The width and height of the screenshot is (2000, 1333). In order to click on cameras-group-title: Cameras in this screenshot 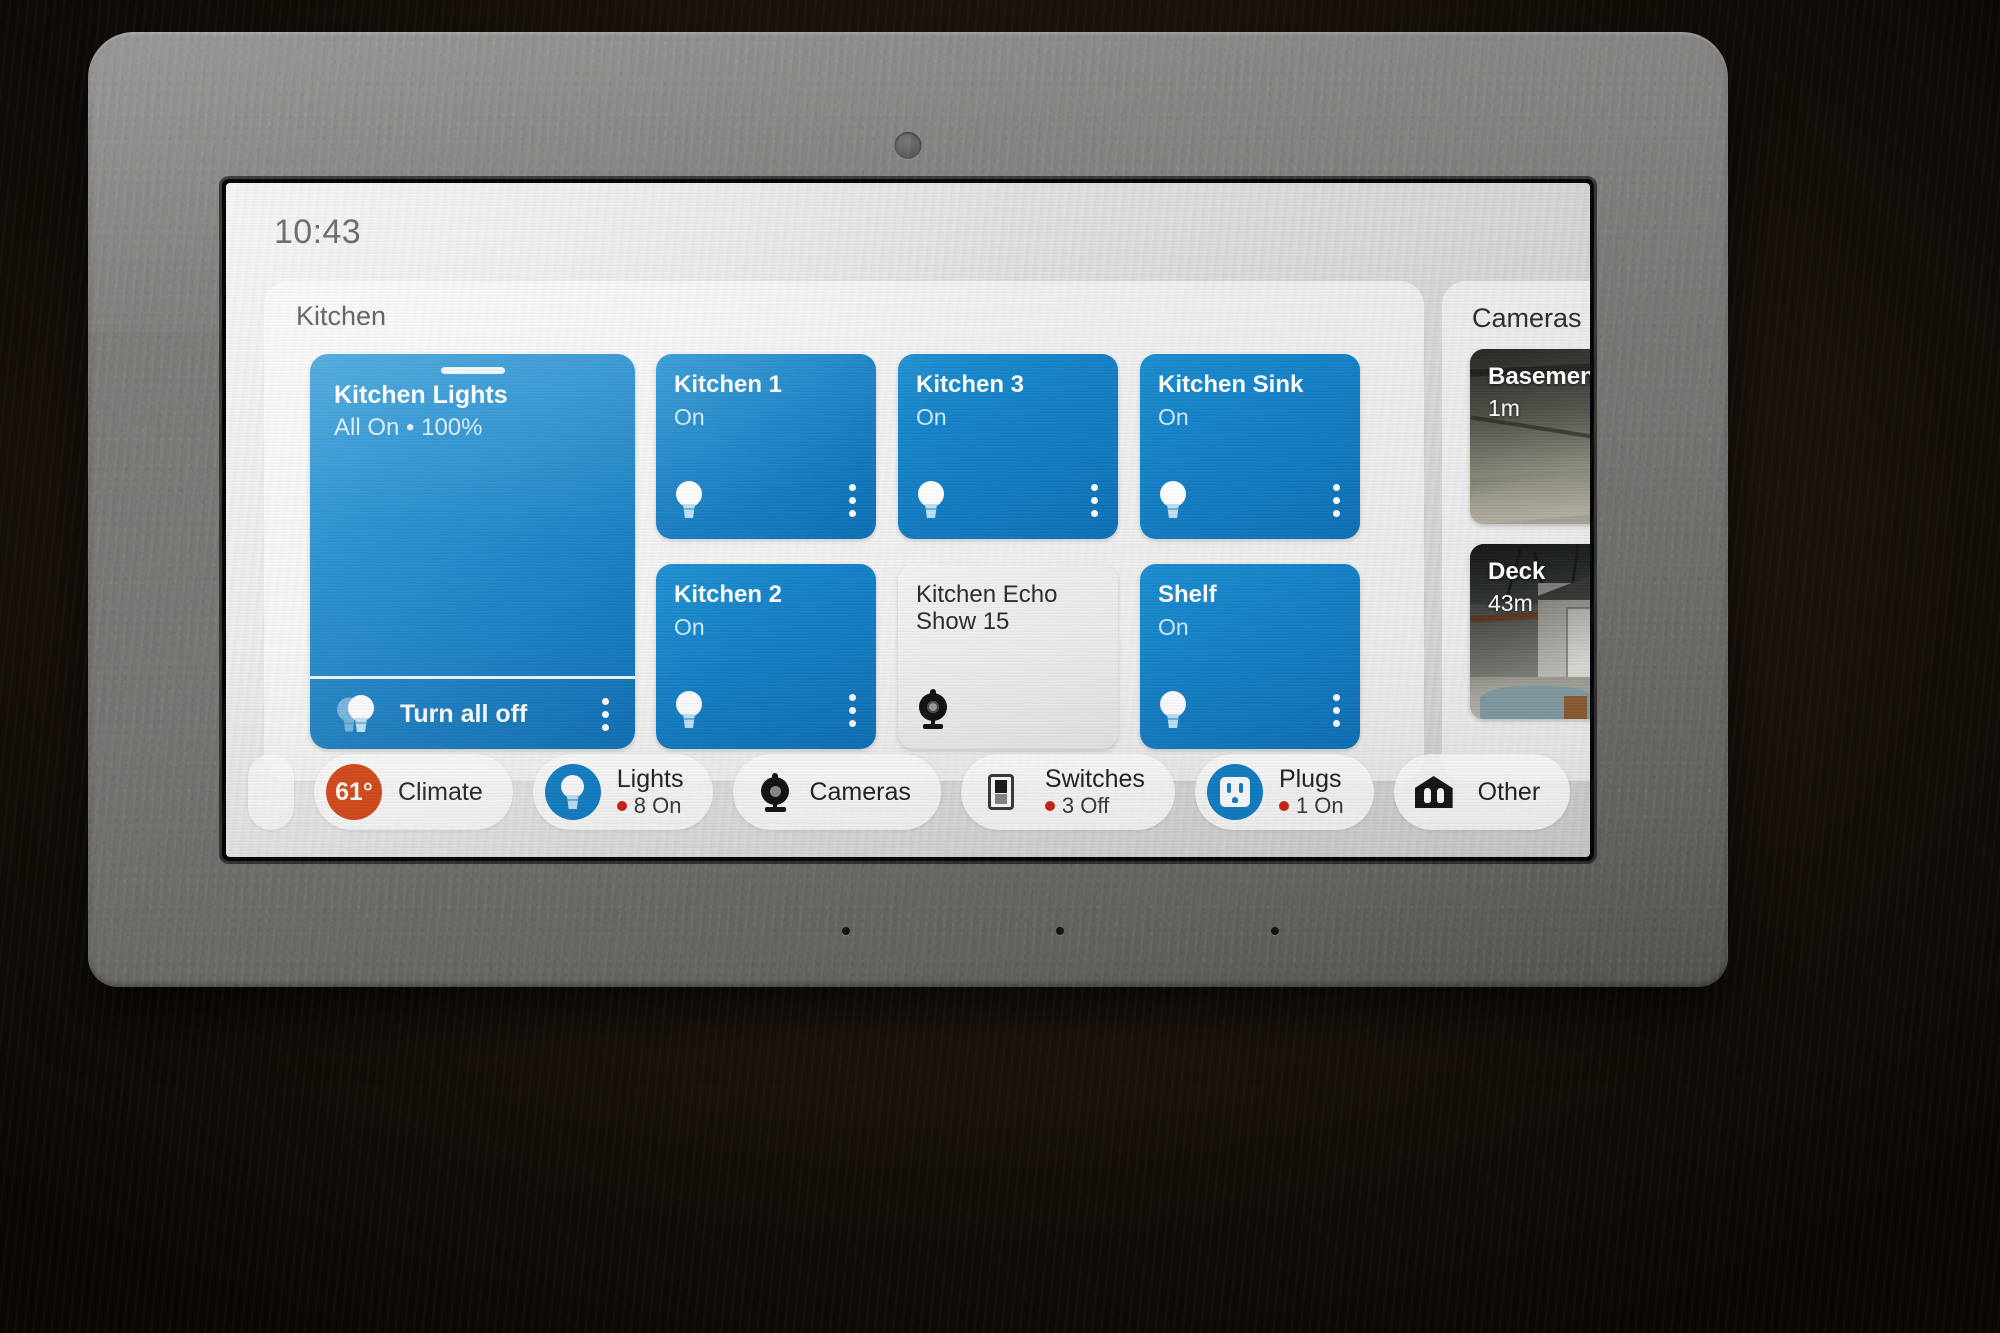, I will do `click(1527, 318)`.